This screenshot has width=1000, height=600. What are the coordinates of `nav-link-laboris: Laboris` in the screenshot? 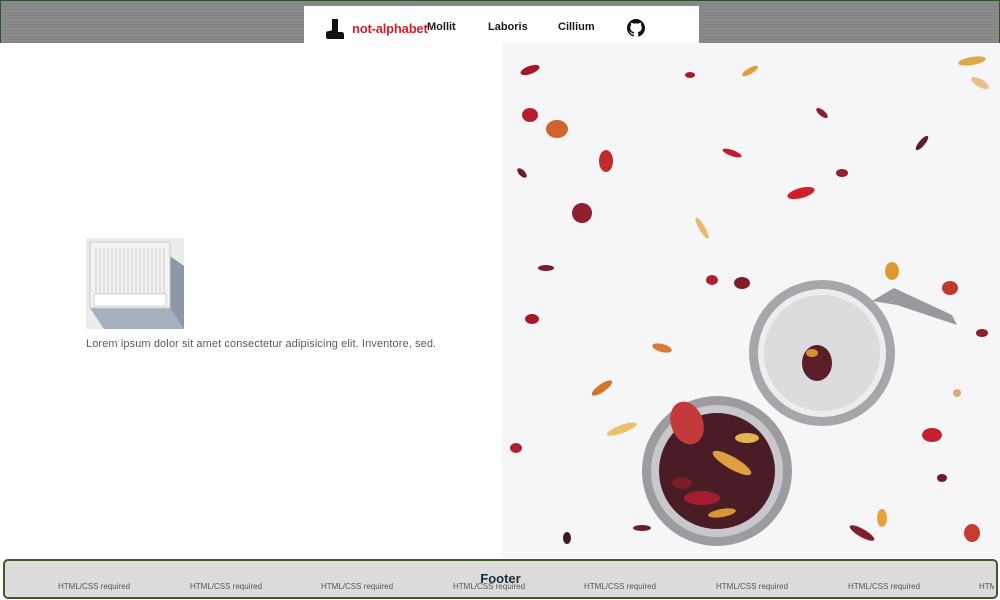 It's located at (508, 27).